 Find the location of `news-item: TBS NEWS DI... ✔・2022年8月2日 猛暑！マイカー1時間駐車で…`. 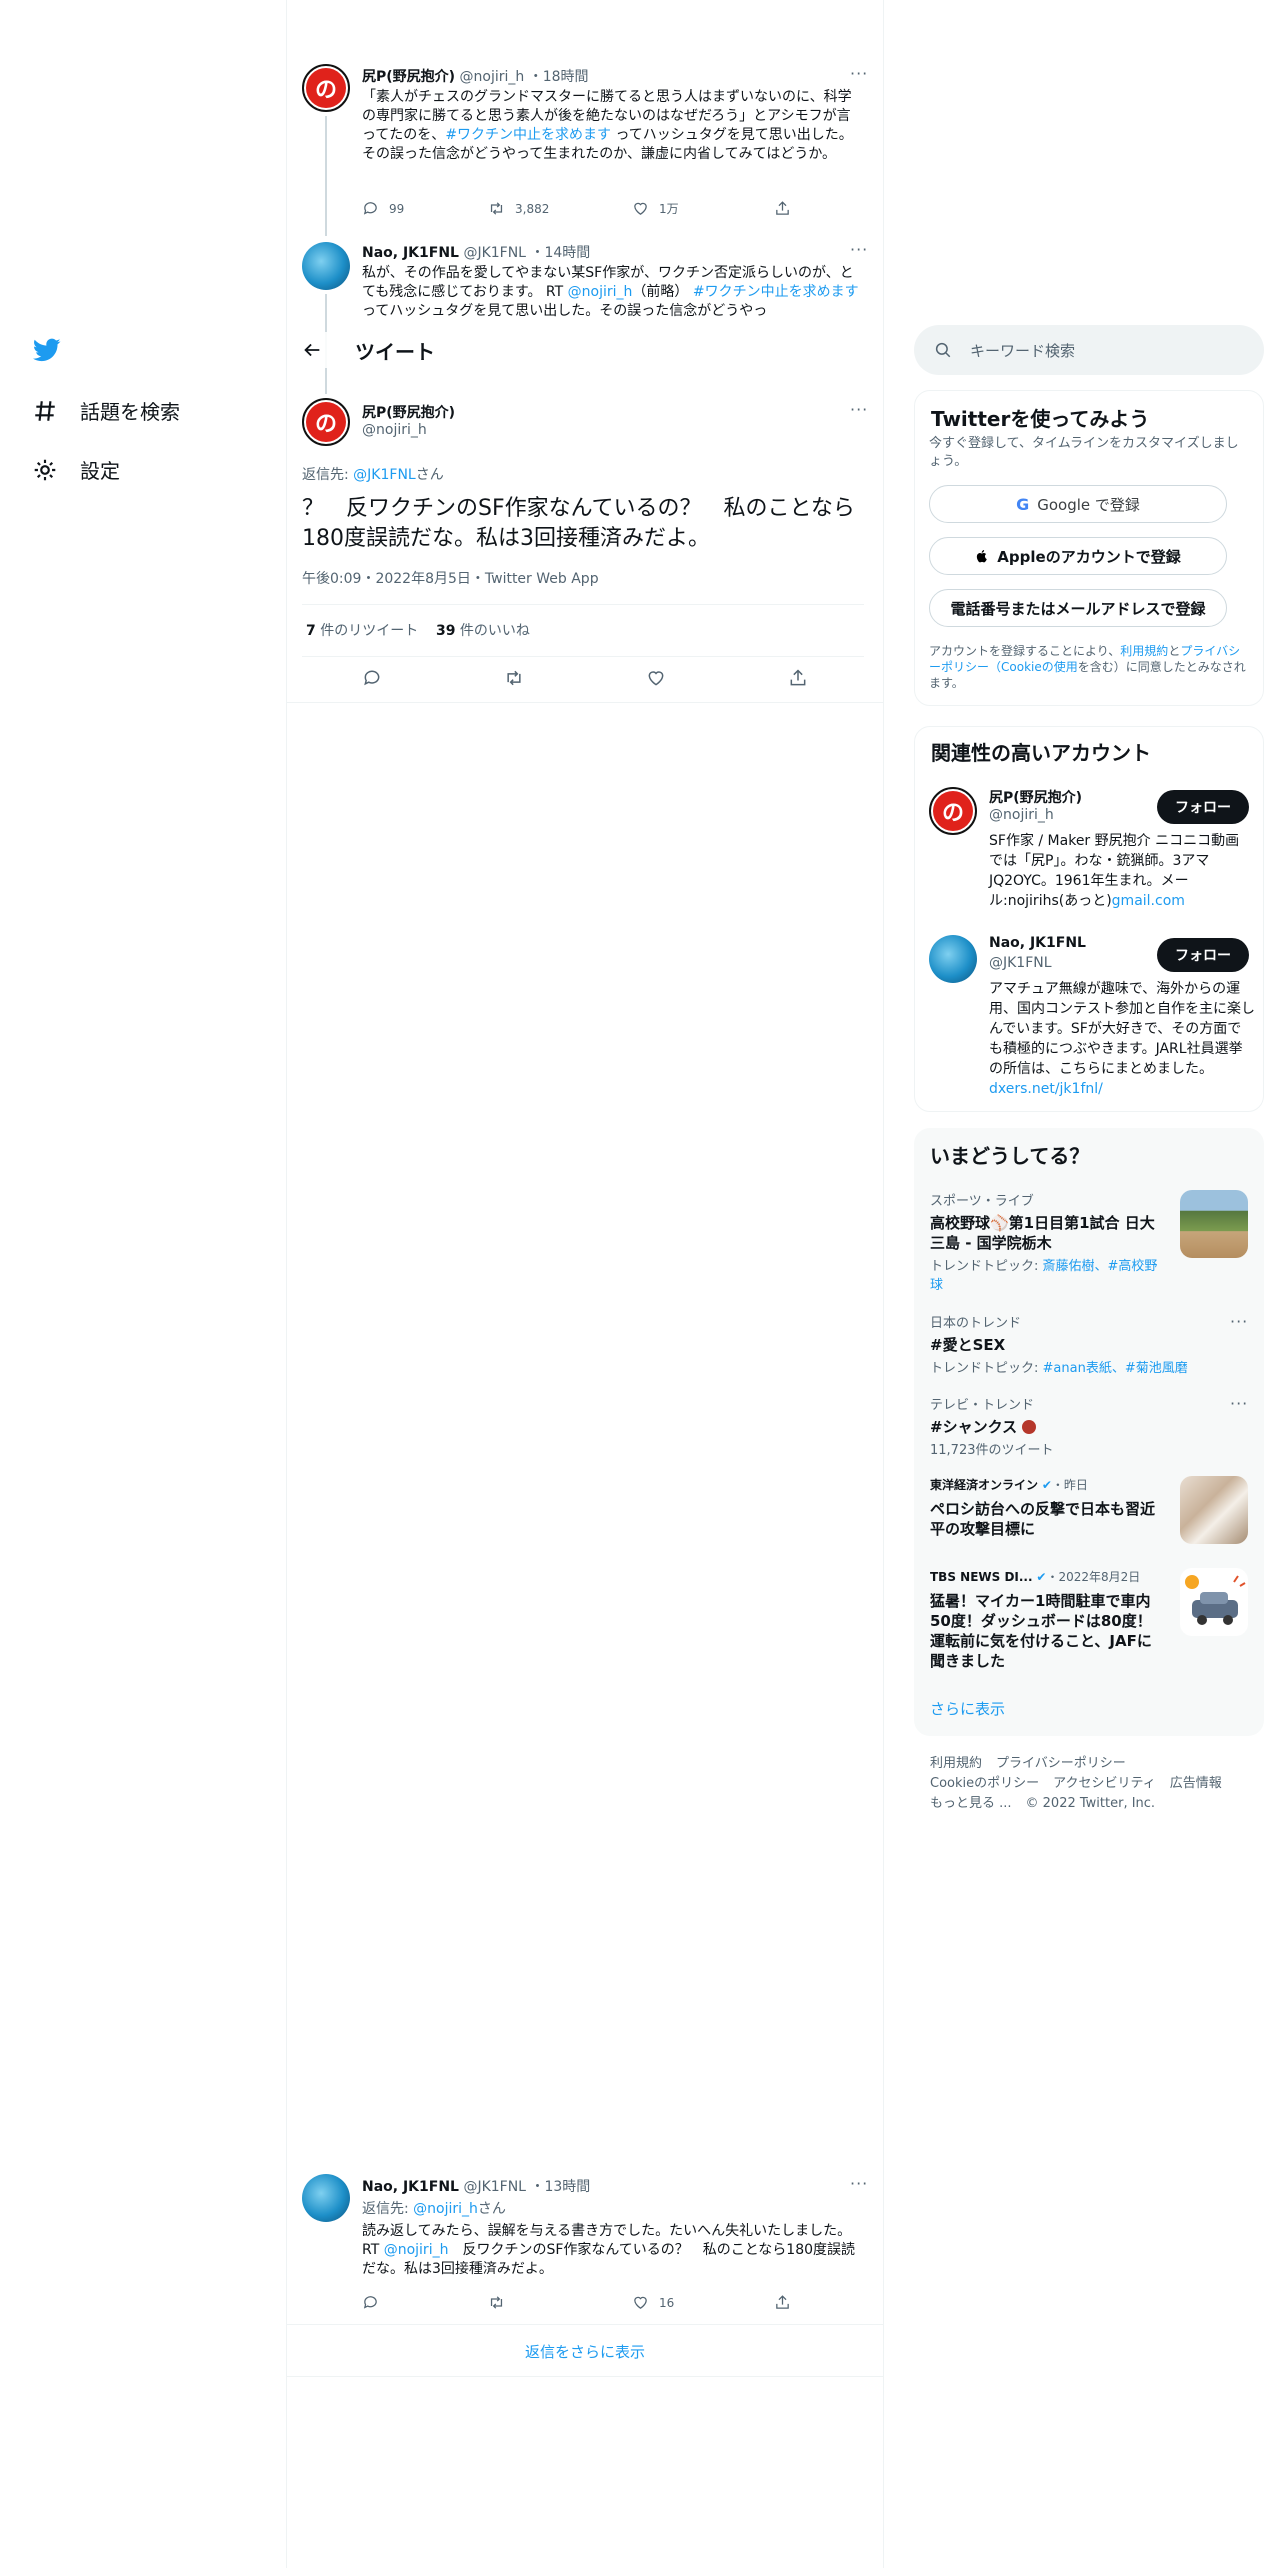

news-item: TBS NEWS DI... ✔・2022年8月2日 猛暑！マイカー1時間駐車で… is located at coordinates (1045, 1619).